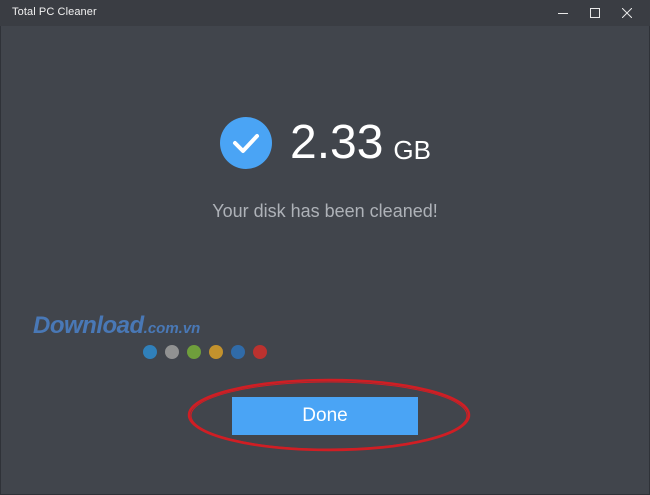 The image size is (650, 495). What do you see at coordinates (325, 416) in the screenshot?
I see `done-button: Done` at bounding box center [325, 416].